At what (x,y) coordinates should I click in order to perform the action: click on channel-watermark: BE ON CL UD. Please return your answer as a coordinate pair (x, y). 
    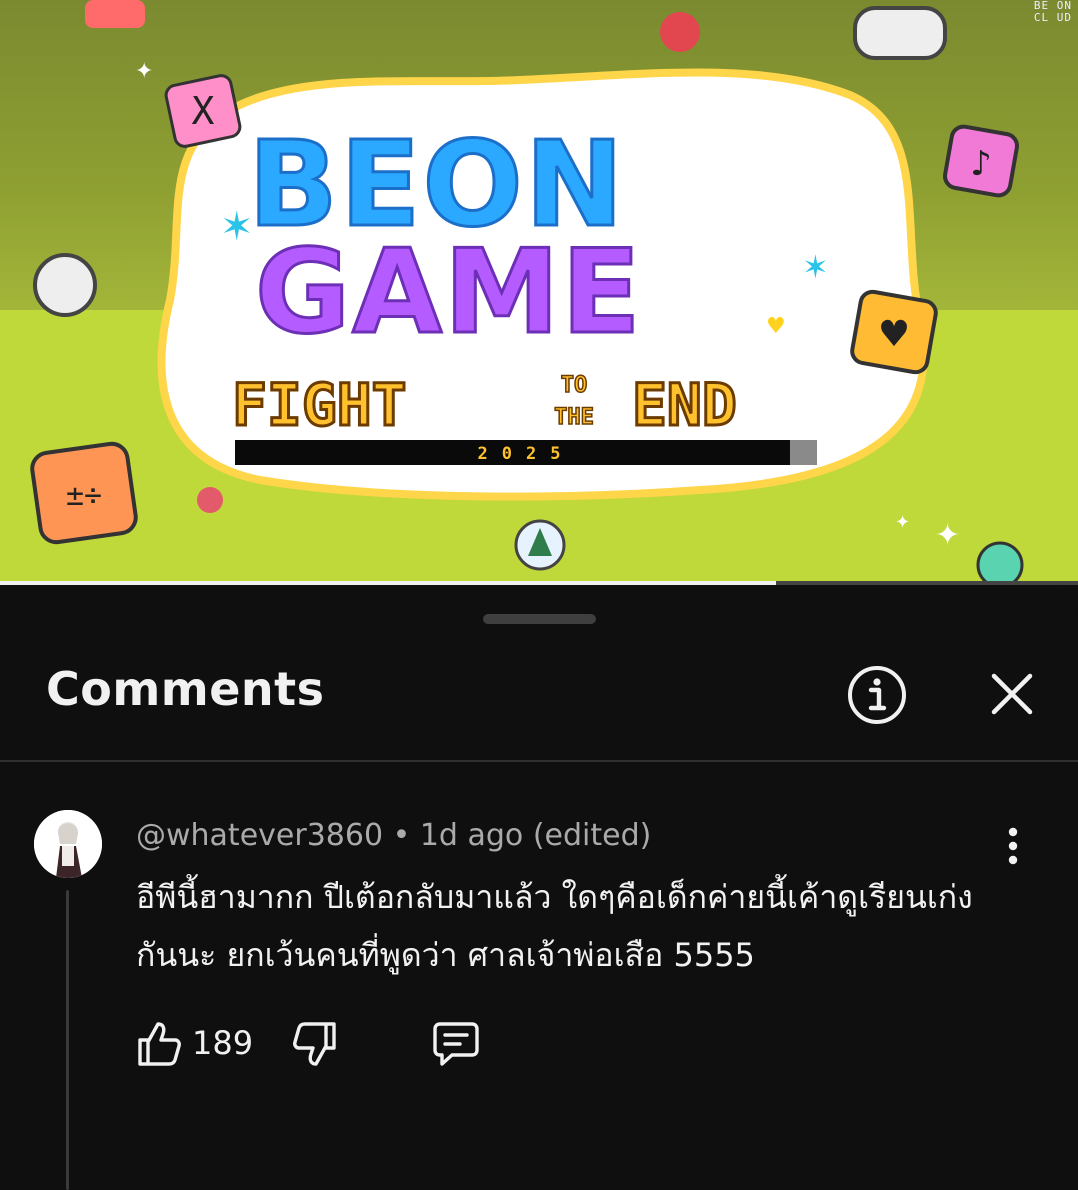
    Looking at the image, I should click on (1053, 12).